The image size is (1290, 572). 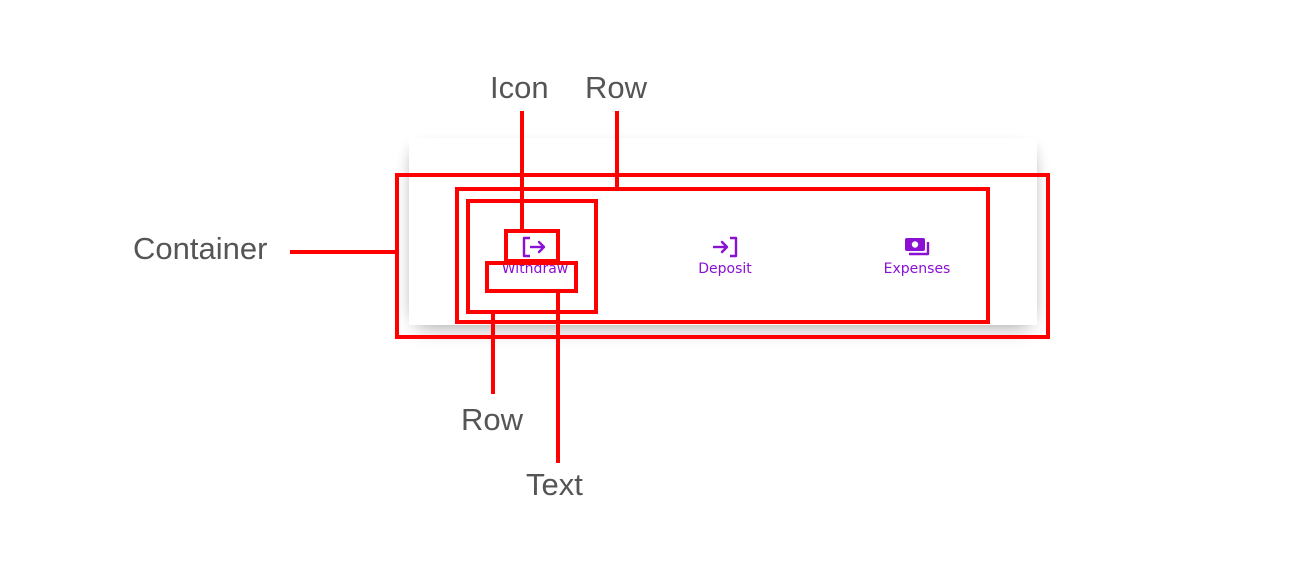 What do you see at coordinates (531, 277) in the screenshot?
I see `text-outline` at bounding box center [531, 277].